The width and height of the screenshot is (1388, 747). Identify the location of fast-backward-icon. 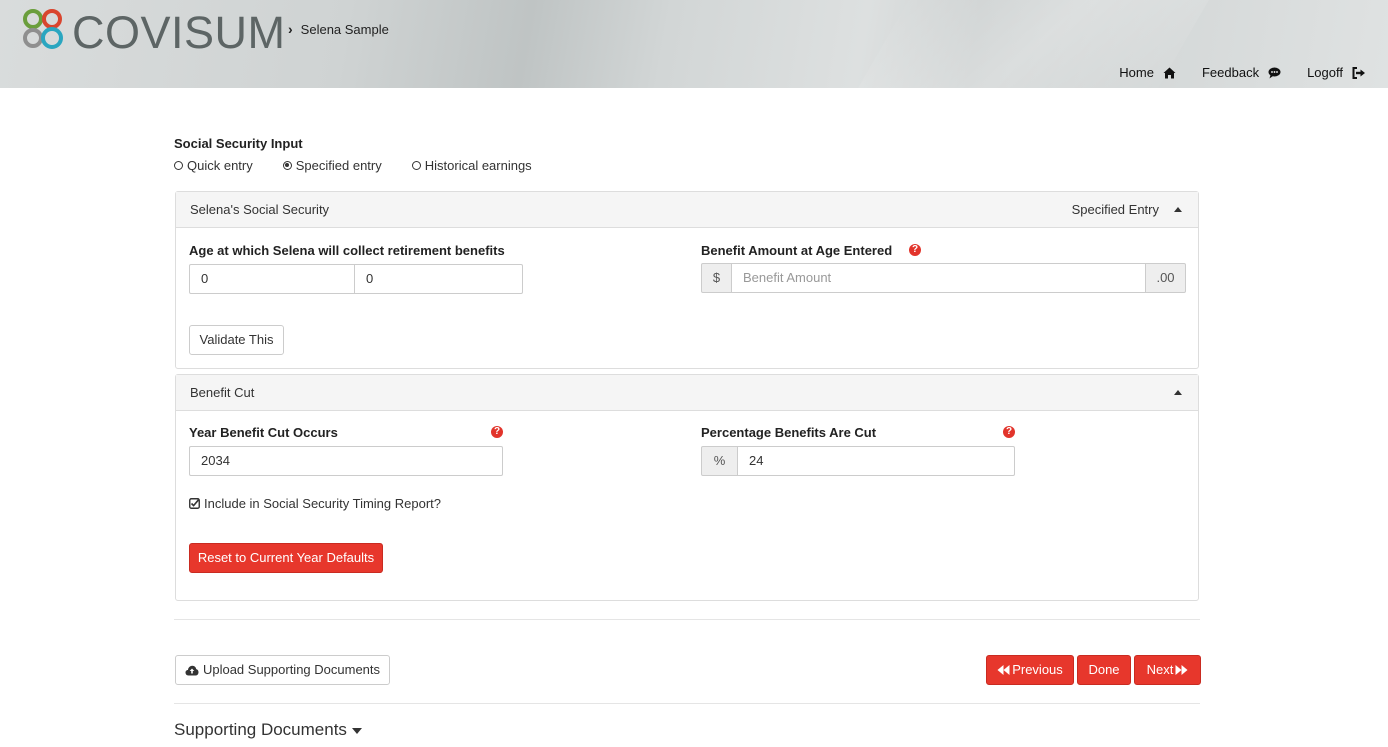
(1003, 670).